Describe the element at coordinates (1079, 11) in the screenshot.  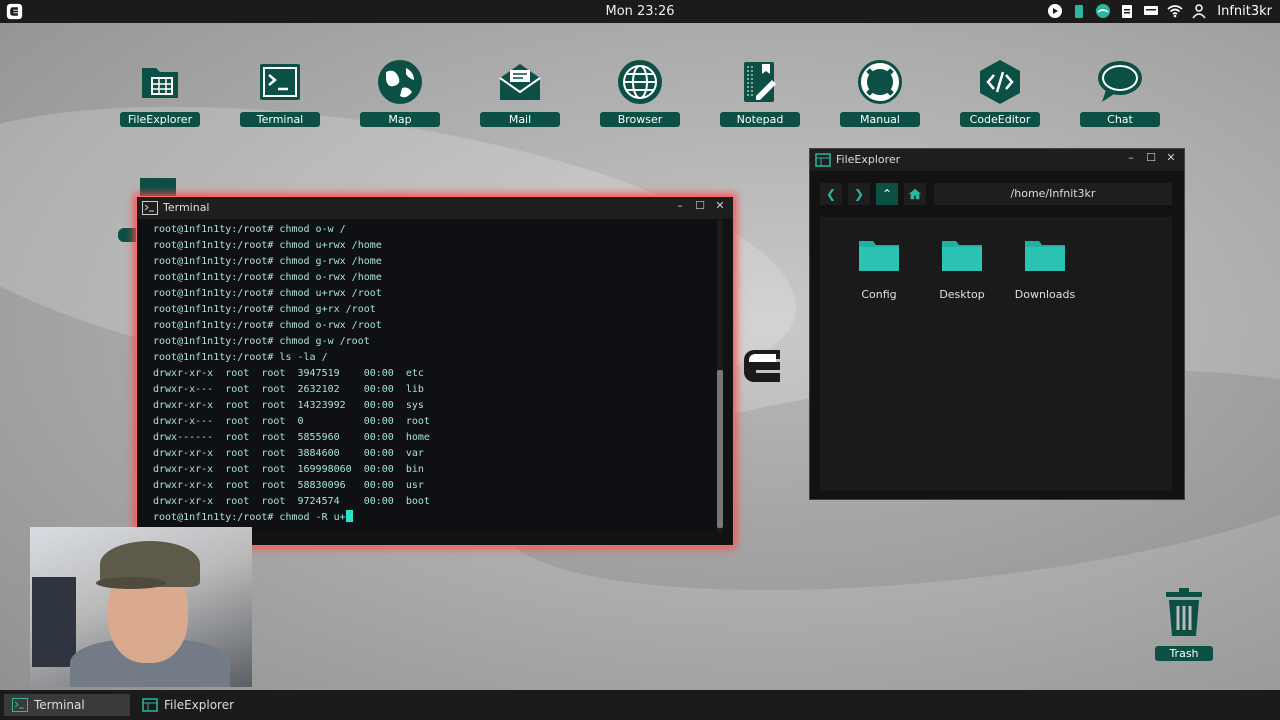
I see `battery-icon` at that location.